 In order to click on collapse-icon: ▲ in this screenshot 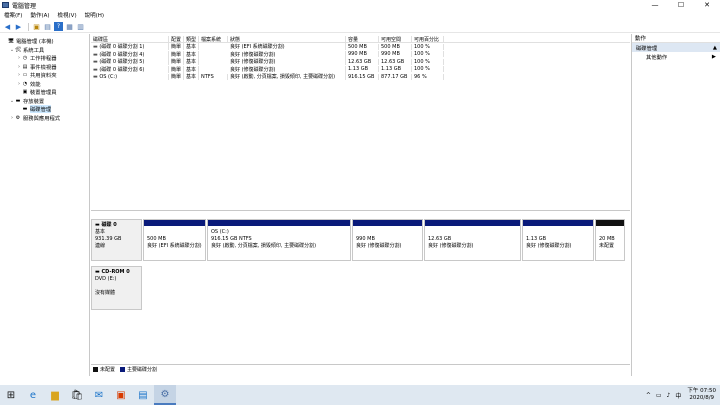, I will do `click(715, 48)`.